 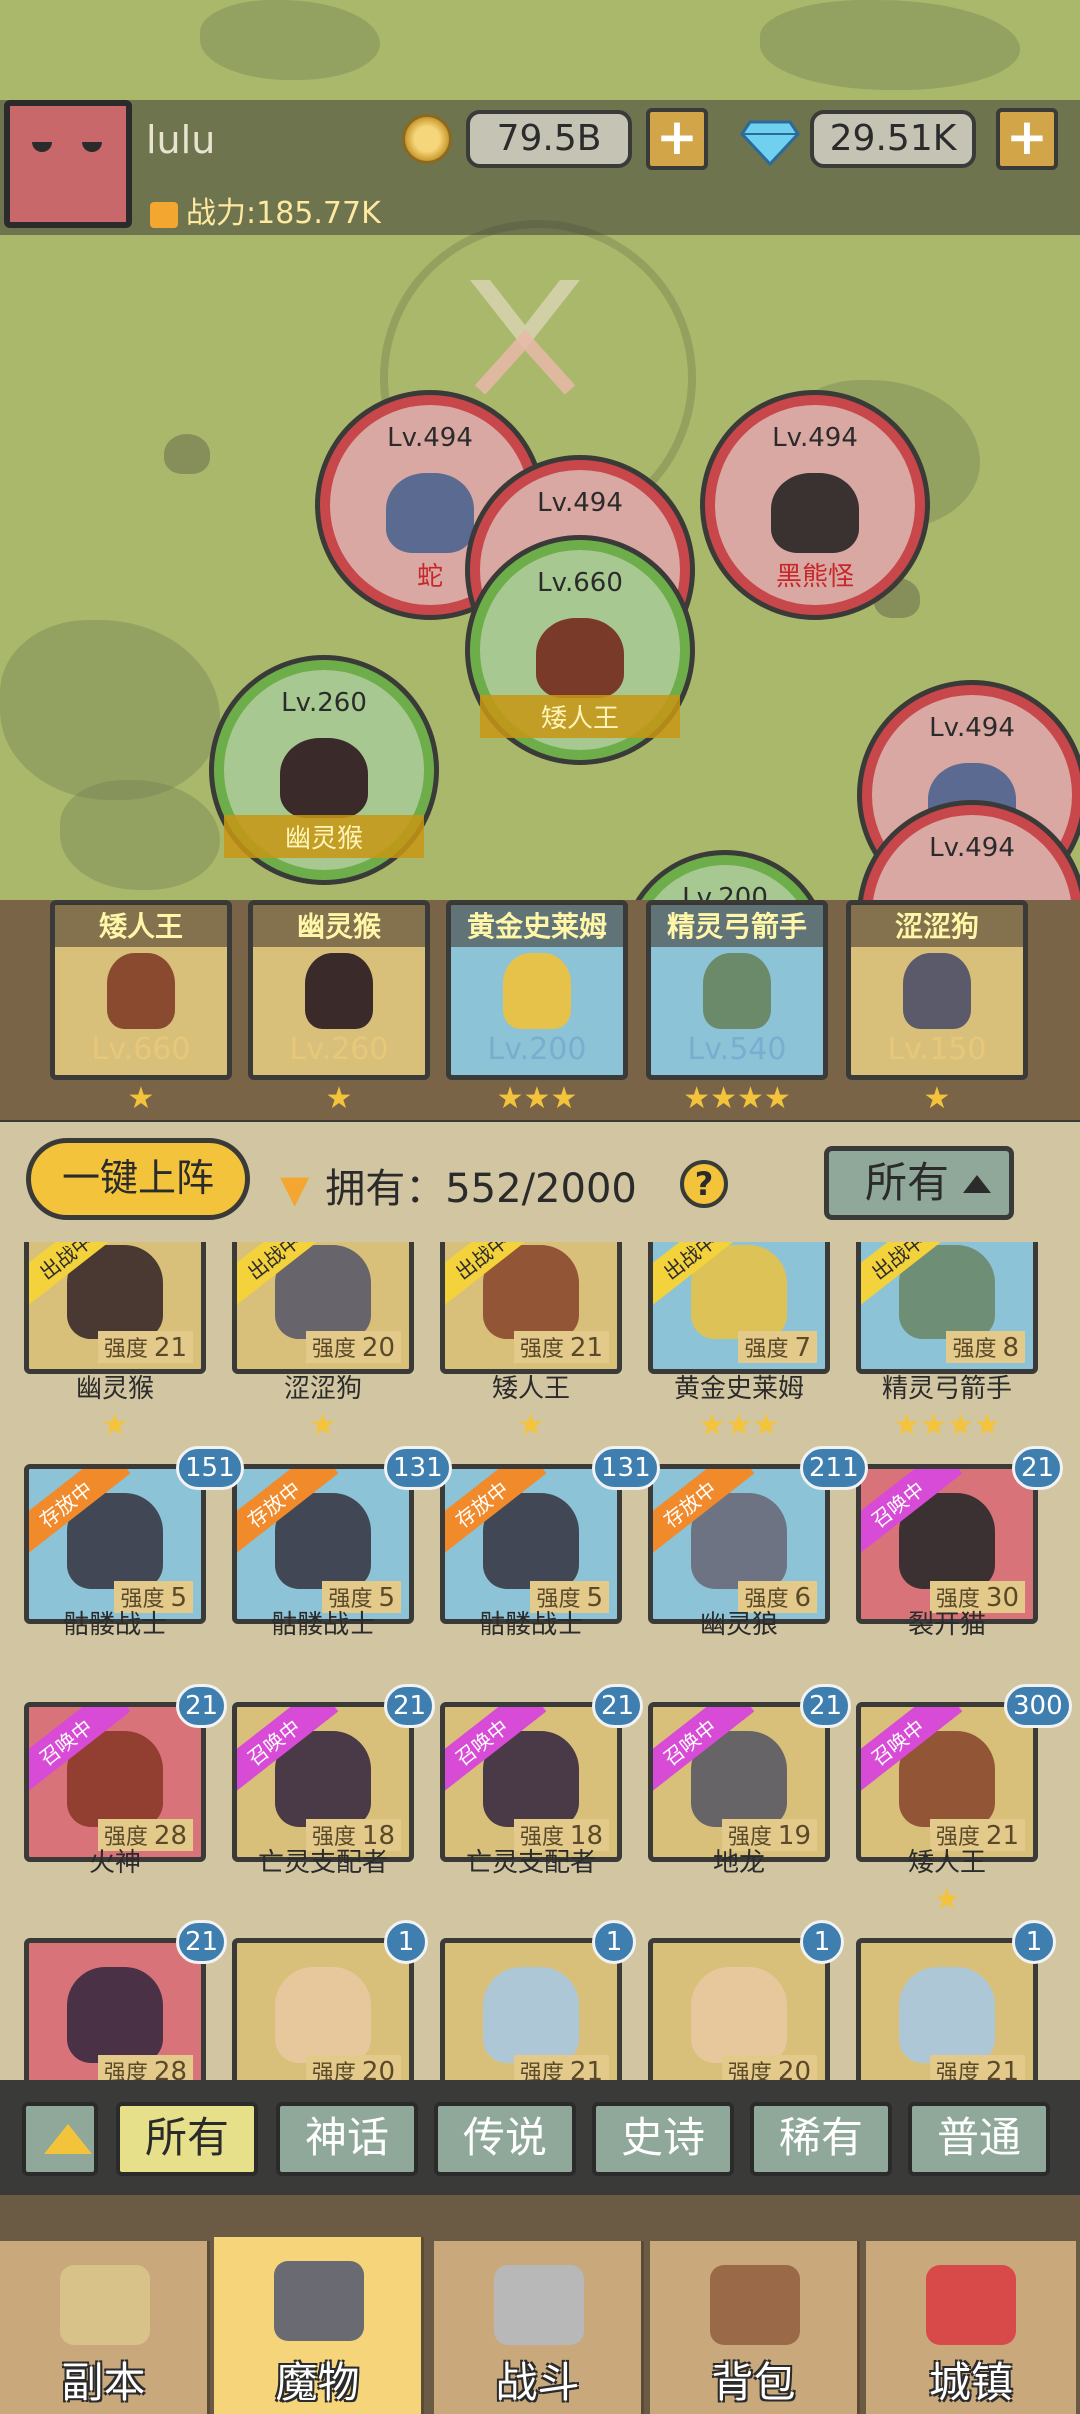 I want to click on lineup-name: 幽灵猴, so click(x=339, y=925).